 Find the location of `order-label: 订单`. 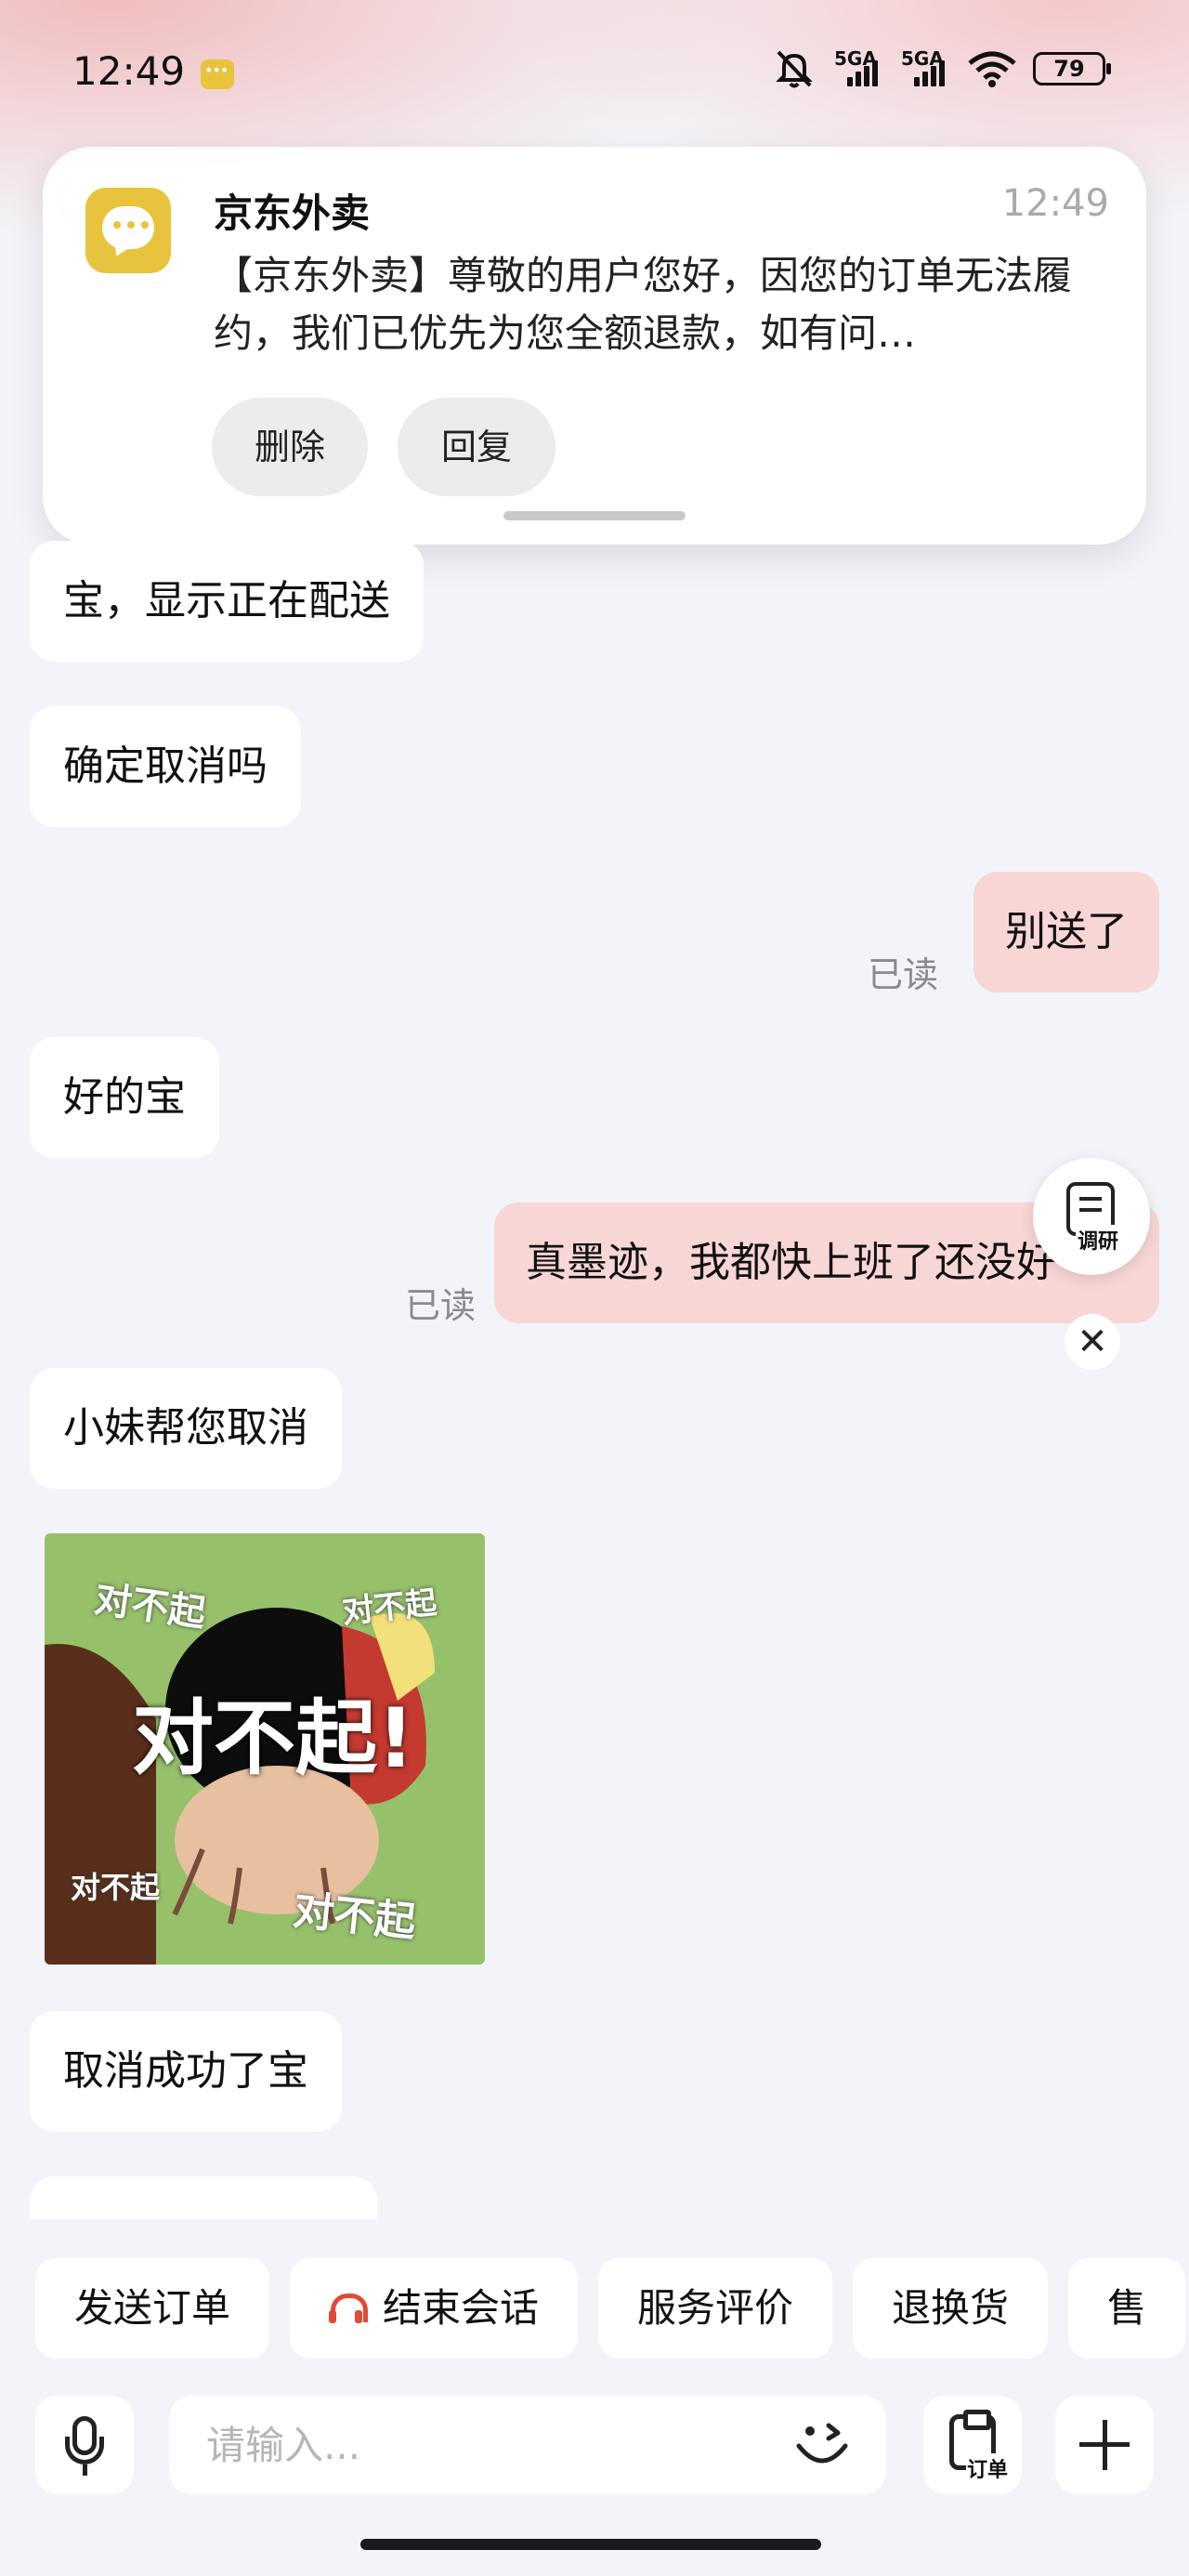

order-label: 订单 is located at coordinates (988, 2468).